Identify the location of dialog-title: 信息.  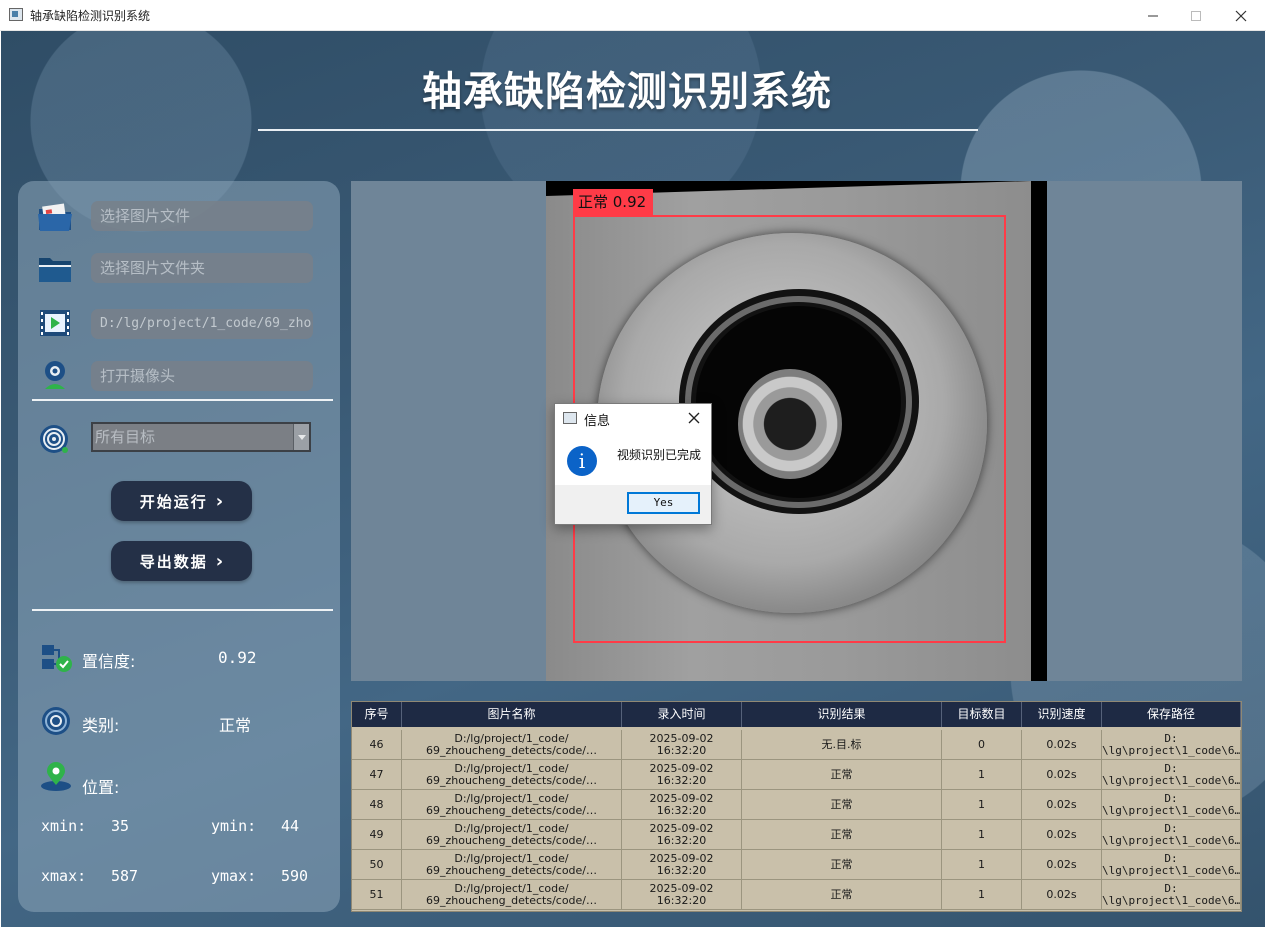
(597, 421).